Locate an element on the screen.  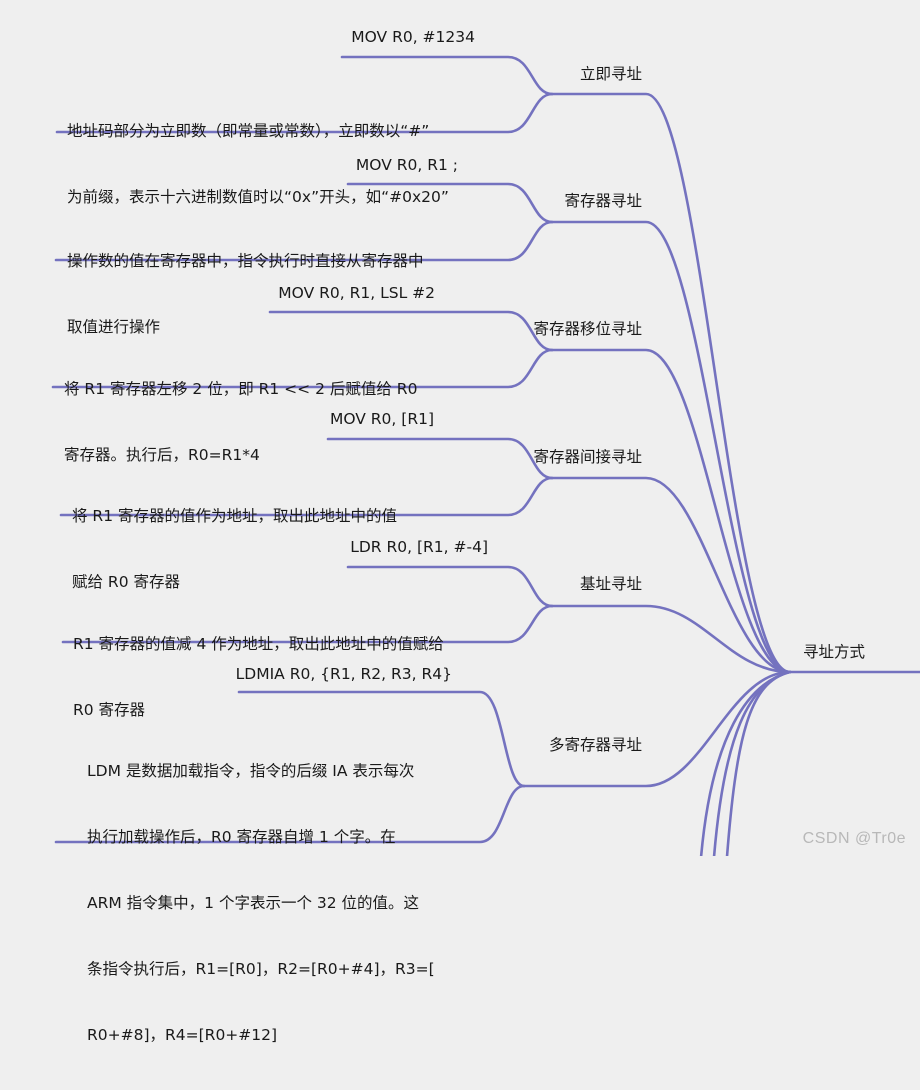
branch-label-multi-register: 多寄存器寻址 is located at coordinates (595, 745).